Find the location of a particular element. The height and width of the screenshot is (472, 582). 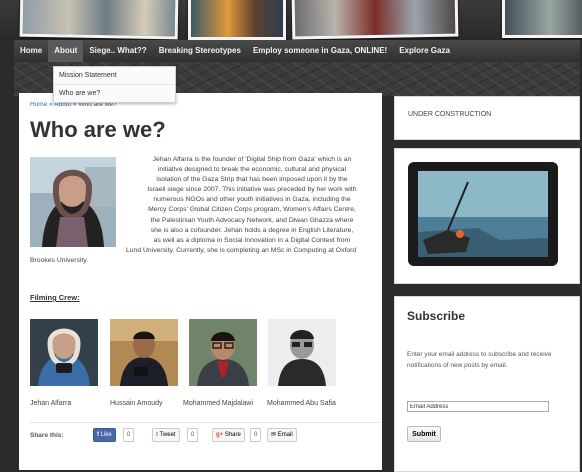

facebook-like-button: f Like is located at coordinates (104, 435).